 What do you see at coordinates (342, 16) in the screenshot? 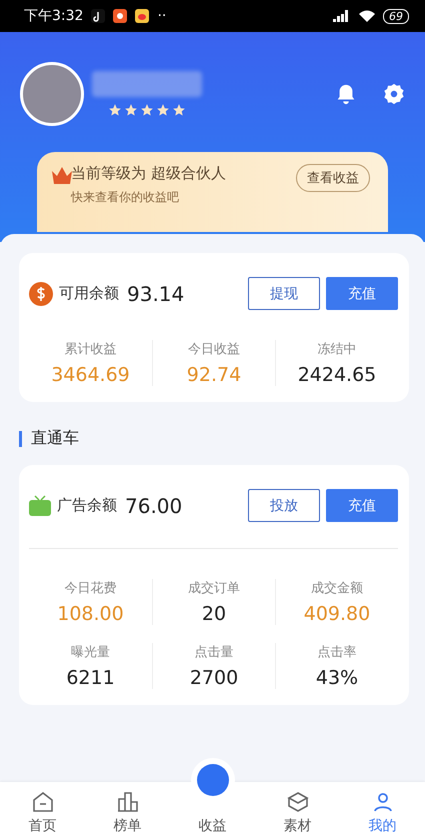
I see `signal-icon` at bounding box center [342, 16].